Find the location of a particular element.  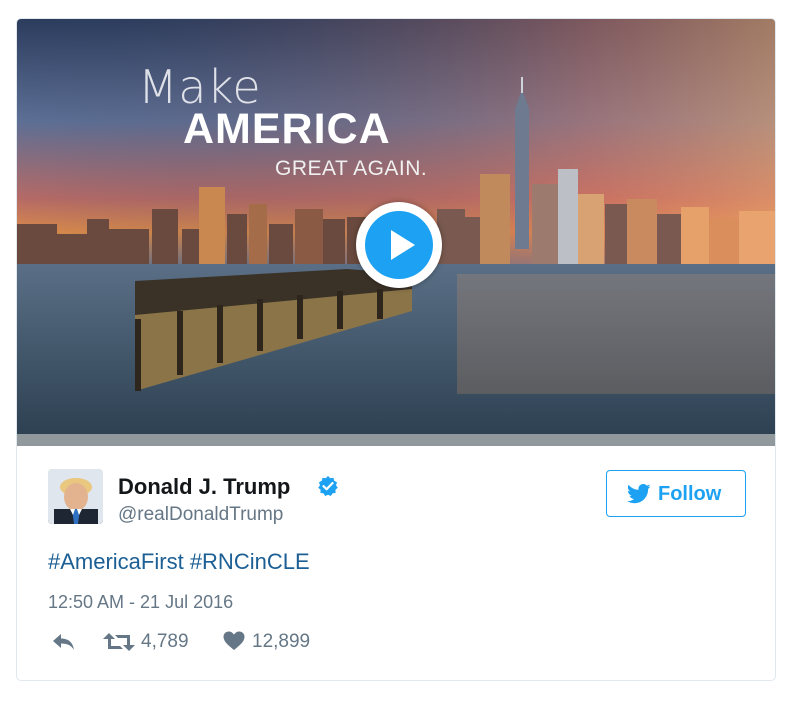

like-button: 12,899 is located at coordinates (278, 642).